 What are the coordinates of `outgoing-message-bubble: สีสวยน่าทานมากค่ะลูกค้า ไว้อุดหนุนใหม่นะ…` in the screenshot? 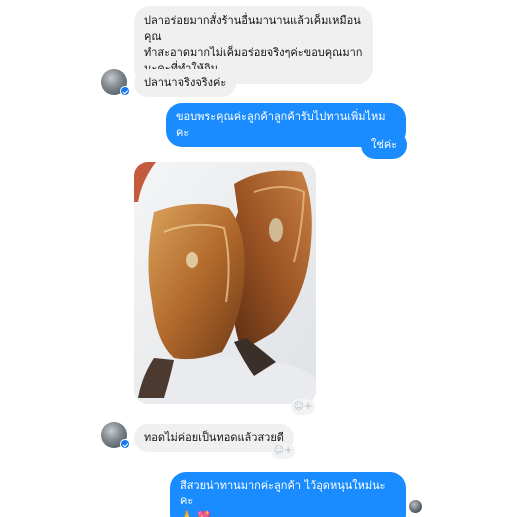 It's located at (288, 494).